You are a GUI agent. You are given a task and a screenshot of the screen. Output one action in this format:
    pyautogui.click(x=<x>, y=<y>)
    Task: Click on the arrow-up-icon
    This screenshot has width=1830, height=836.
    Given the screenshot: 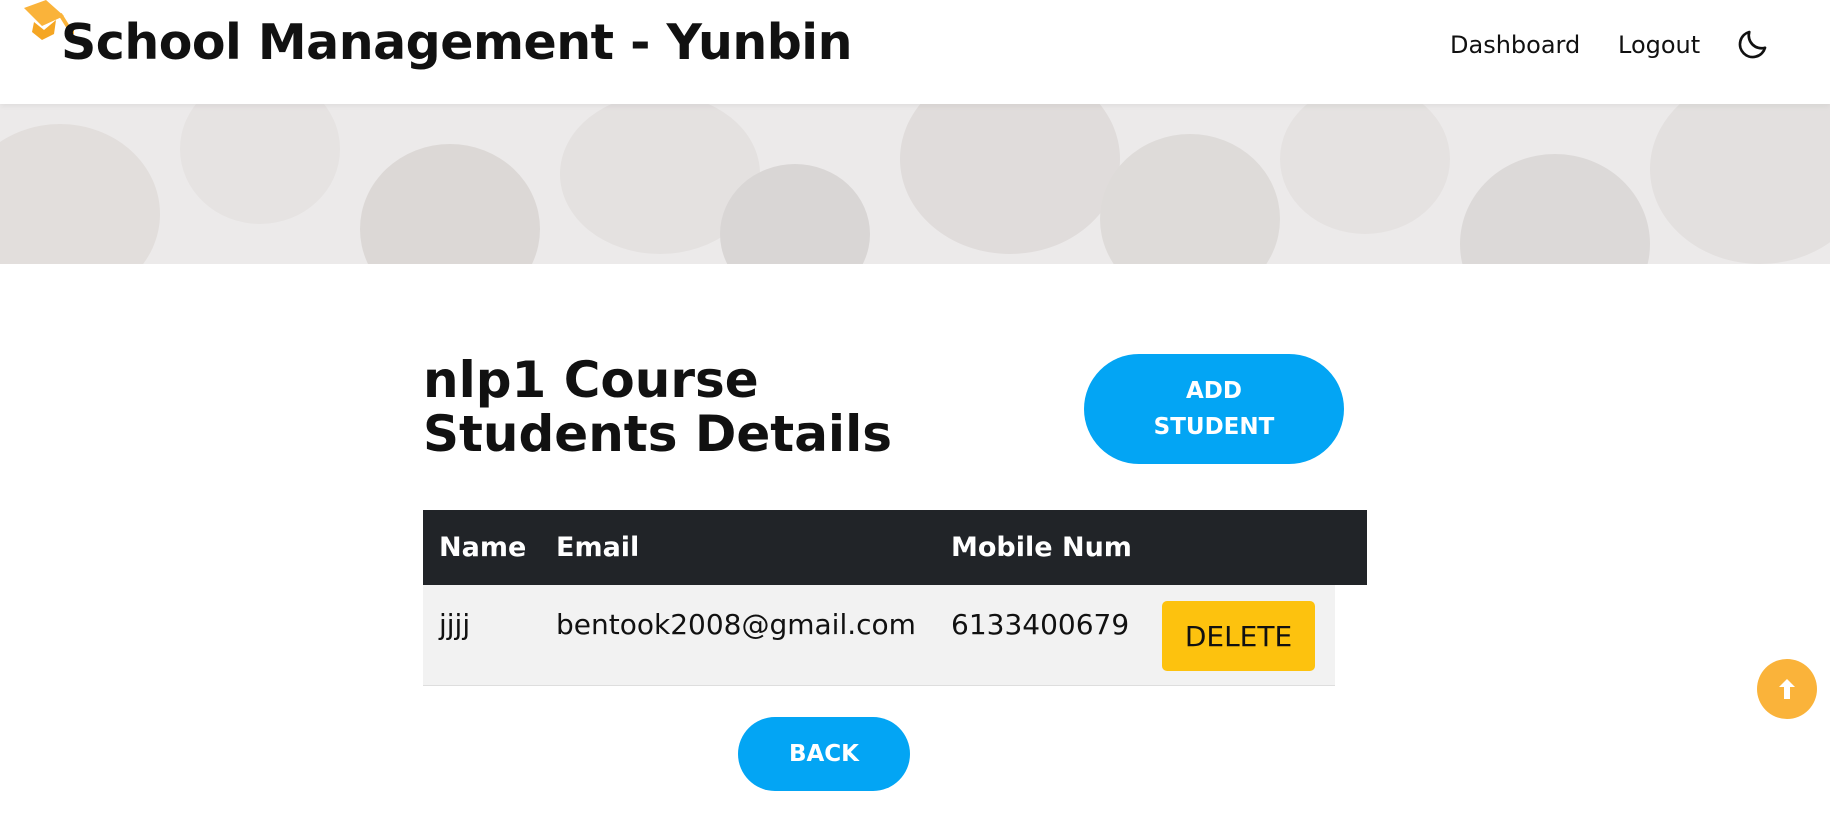 What is the action you would take?
    pyautogui.click(x=1787, y=689)
    